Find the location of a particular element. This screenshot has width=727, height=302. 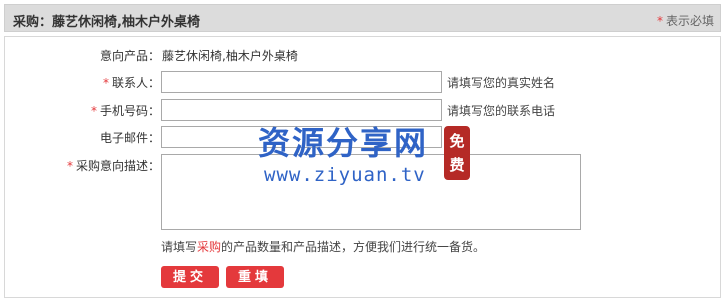

phone-label-text: 手机号码： is located at coordinates (129, 111).